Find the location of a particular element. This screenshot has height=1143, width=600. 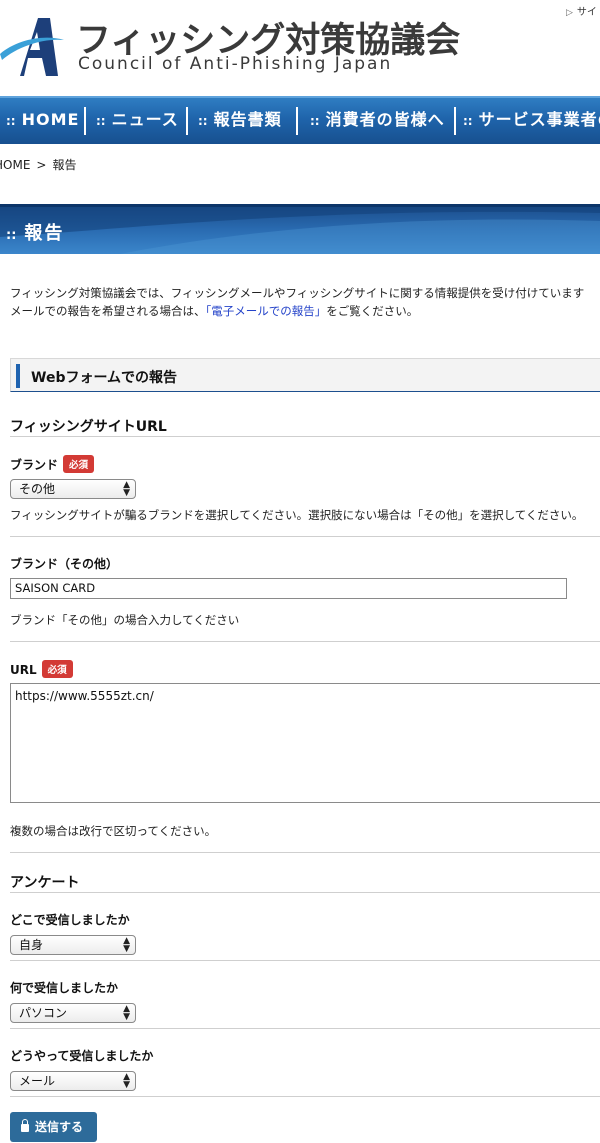

intro-line-2-prefix: メールでの報告を希望される場合は、 is located at coordinates (108, 311).